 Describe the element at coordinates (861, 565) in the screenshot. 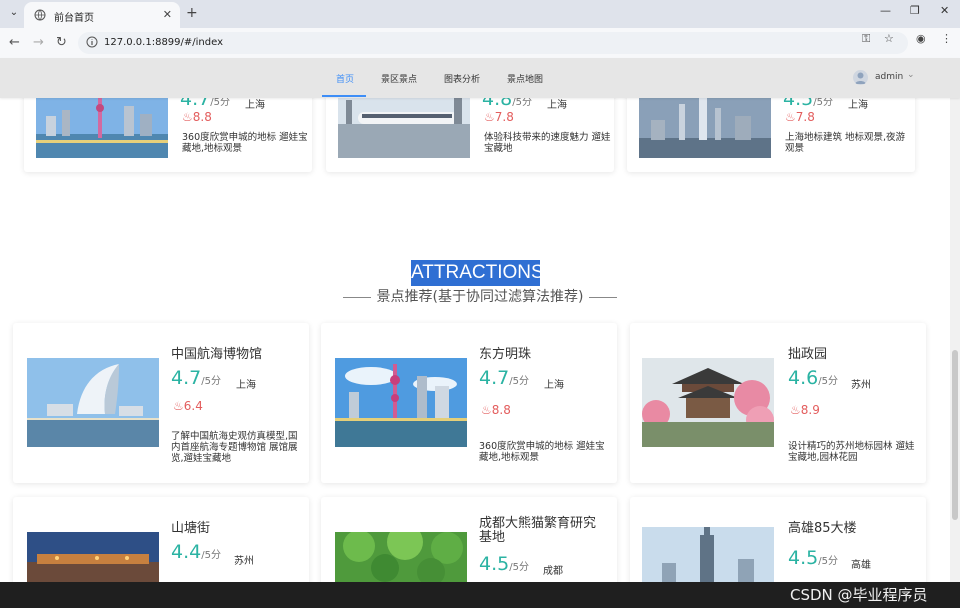

I see `card-city: 高雄` at that location.